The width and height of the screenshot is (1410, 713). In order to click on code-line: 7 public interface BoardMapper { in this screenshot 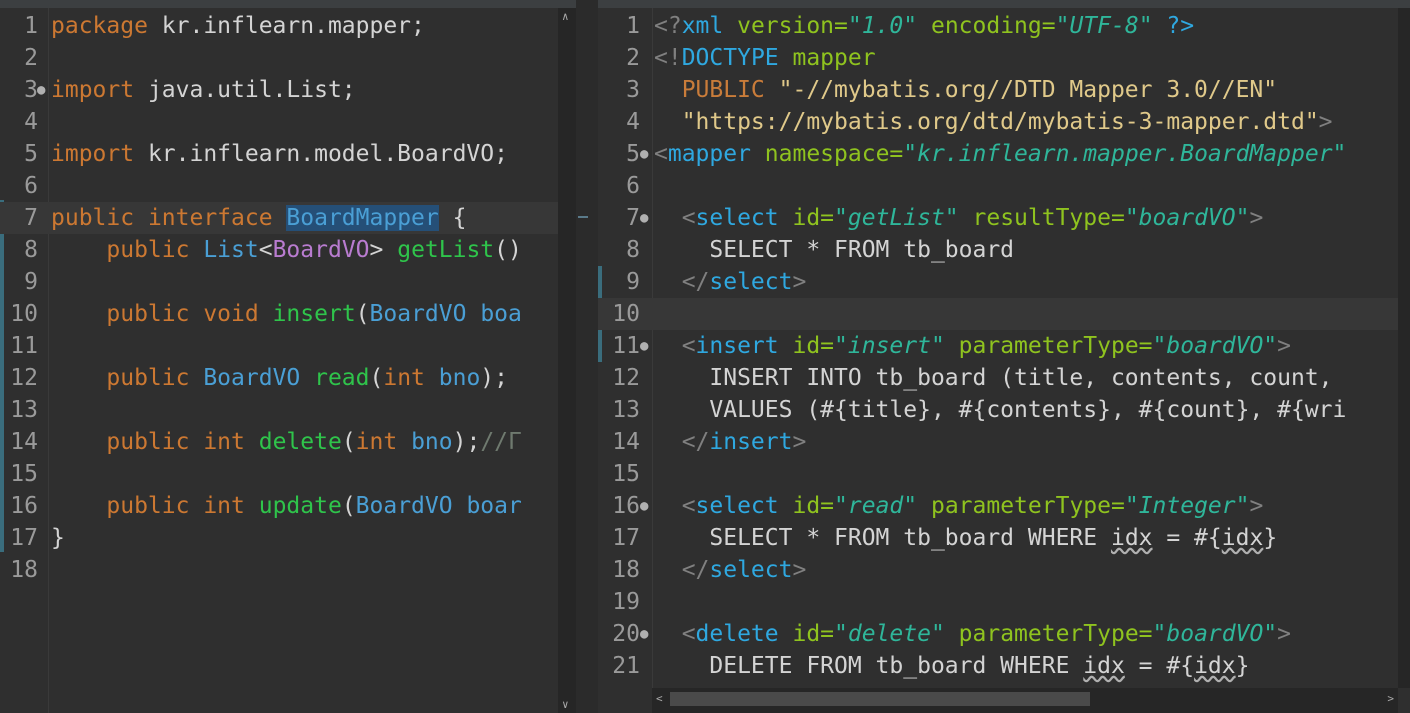, I will do `click(279, 218)`.